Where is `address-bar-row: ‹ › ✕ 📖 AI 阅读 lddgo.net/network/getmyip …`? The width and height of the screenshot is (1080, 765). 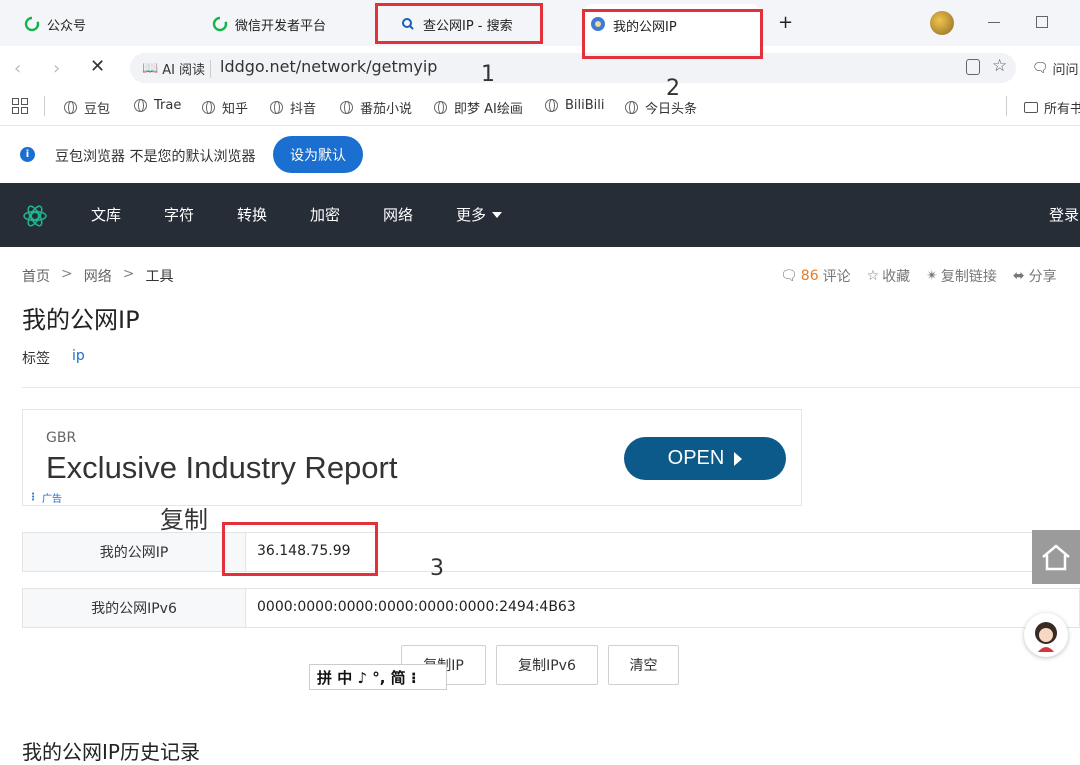
address-bar-row: ‹ › ✕ 📖 AI 阅读 lddgo.net/network/getmyip … is located at coordinates (540, 68).